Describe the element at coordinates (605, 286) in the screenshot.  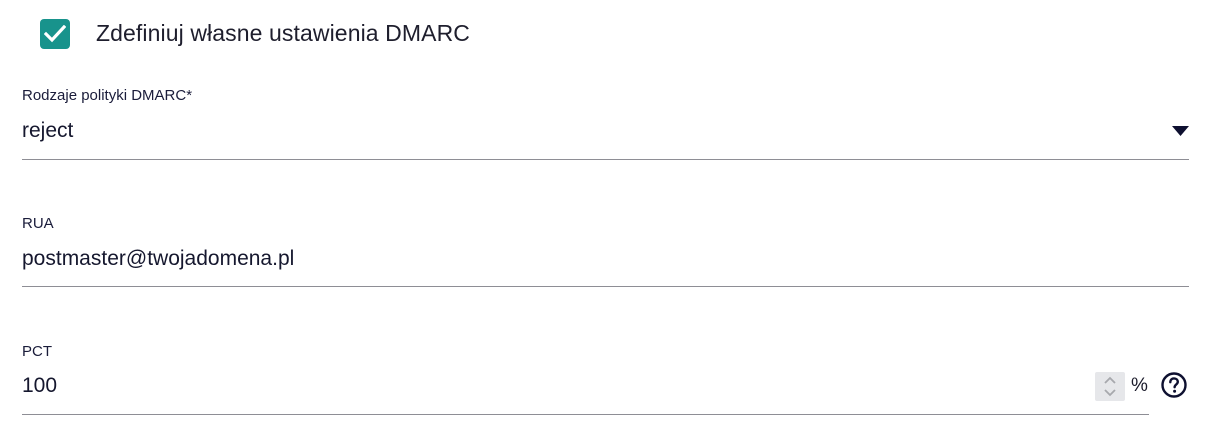
I see `rua-field-underline` at that location.